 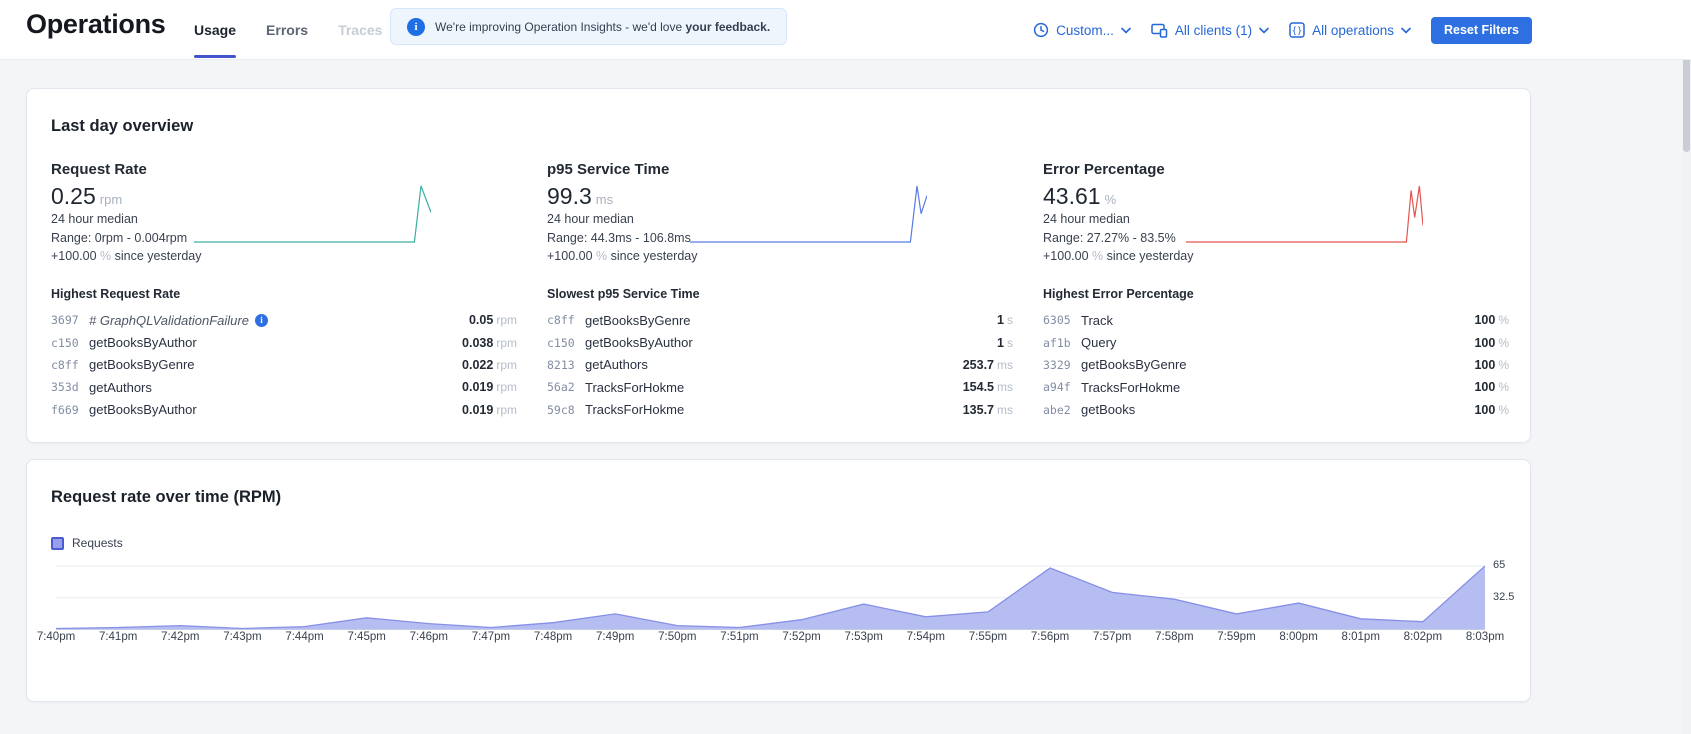 I want to click on x-axis-label: 7:55pm, so click(x=988, y=637).